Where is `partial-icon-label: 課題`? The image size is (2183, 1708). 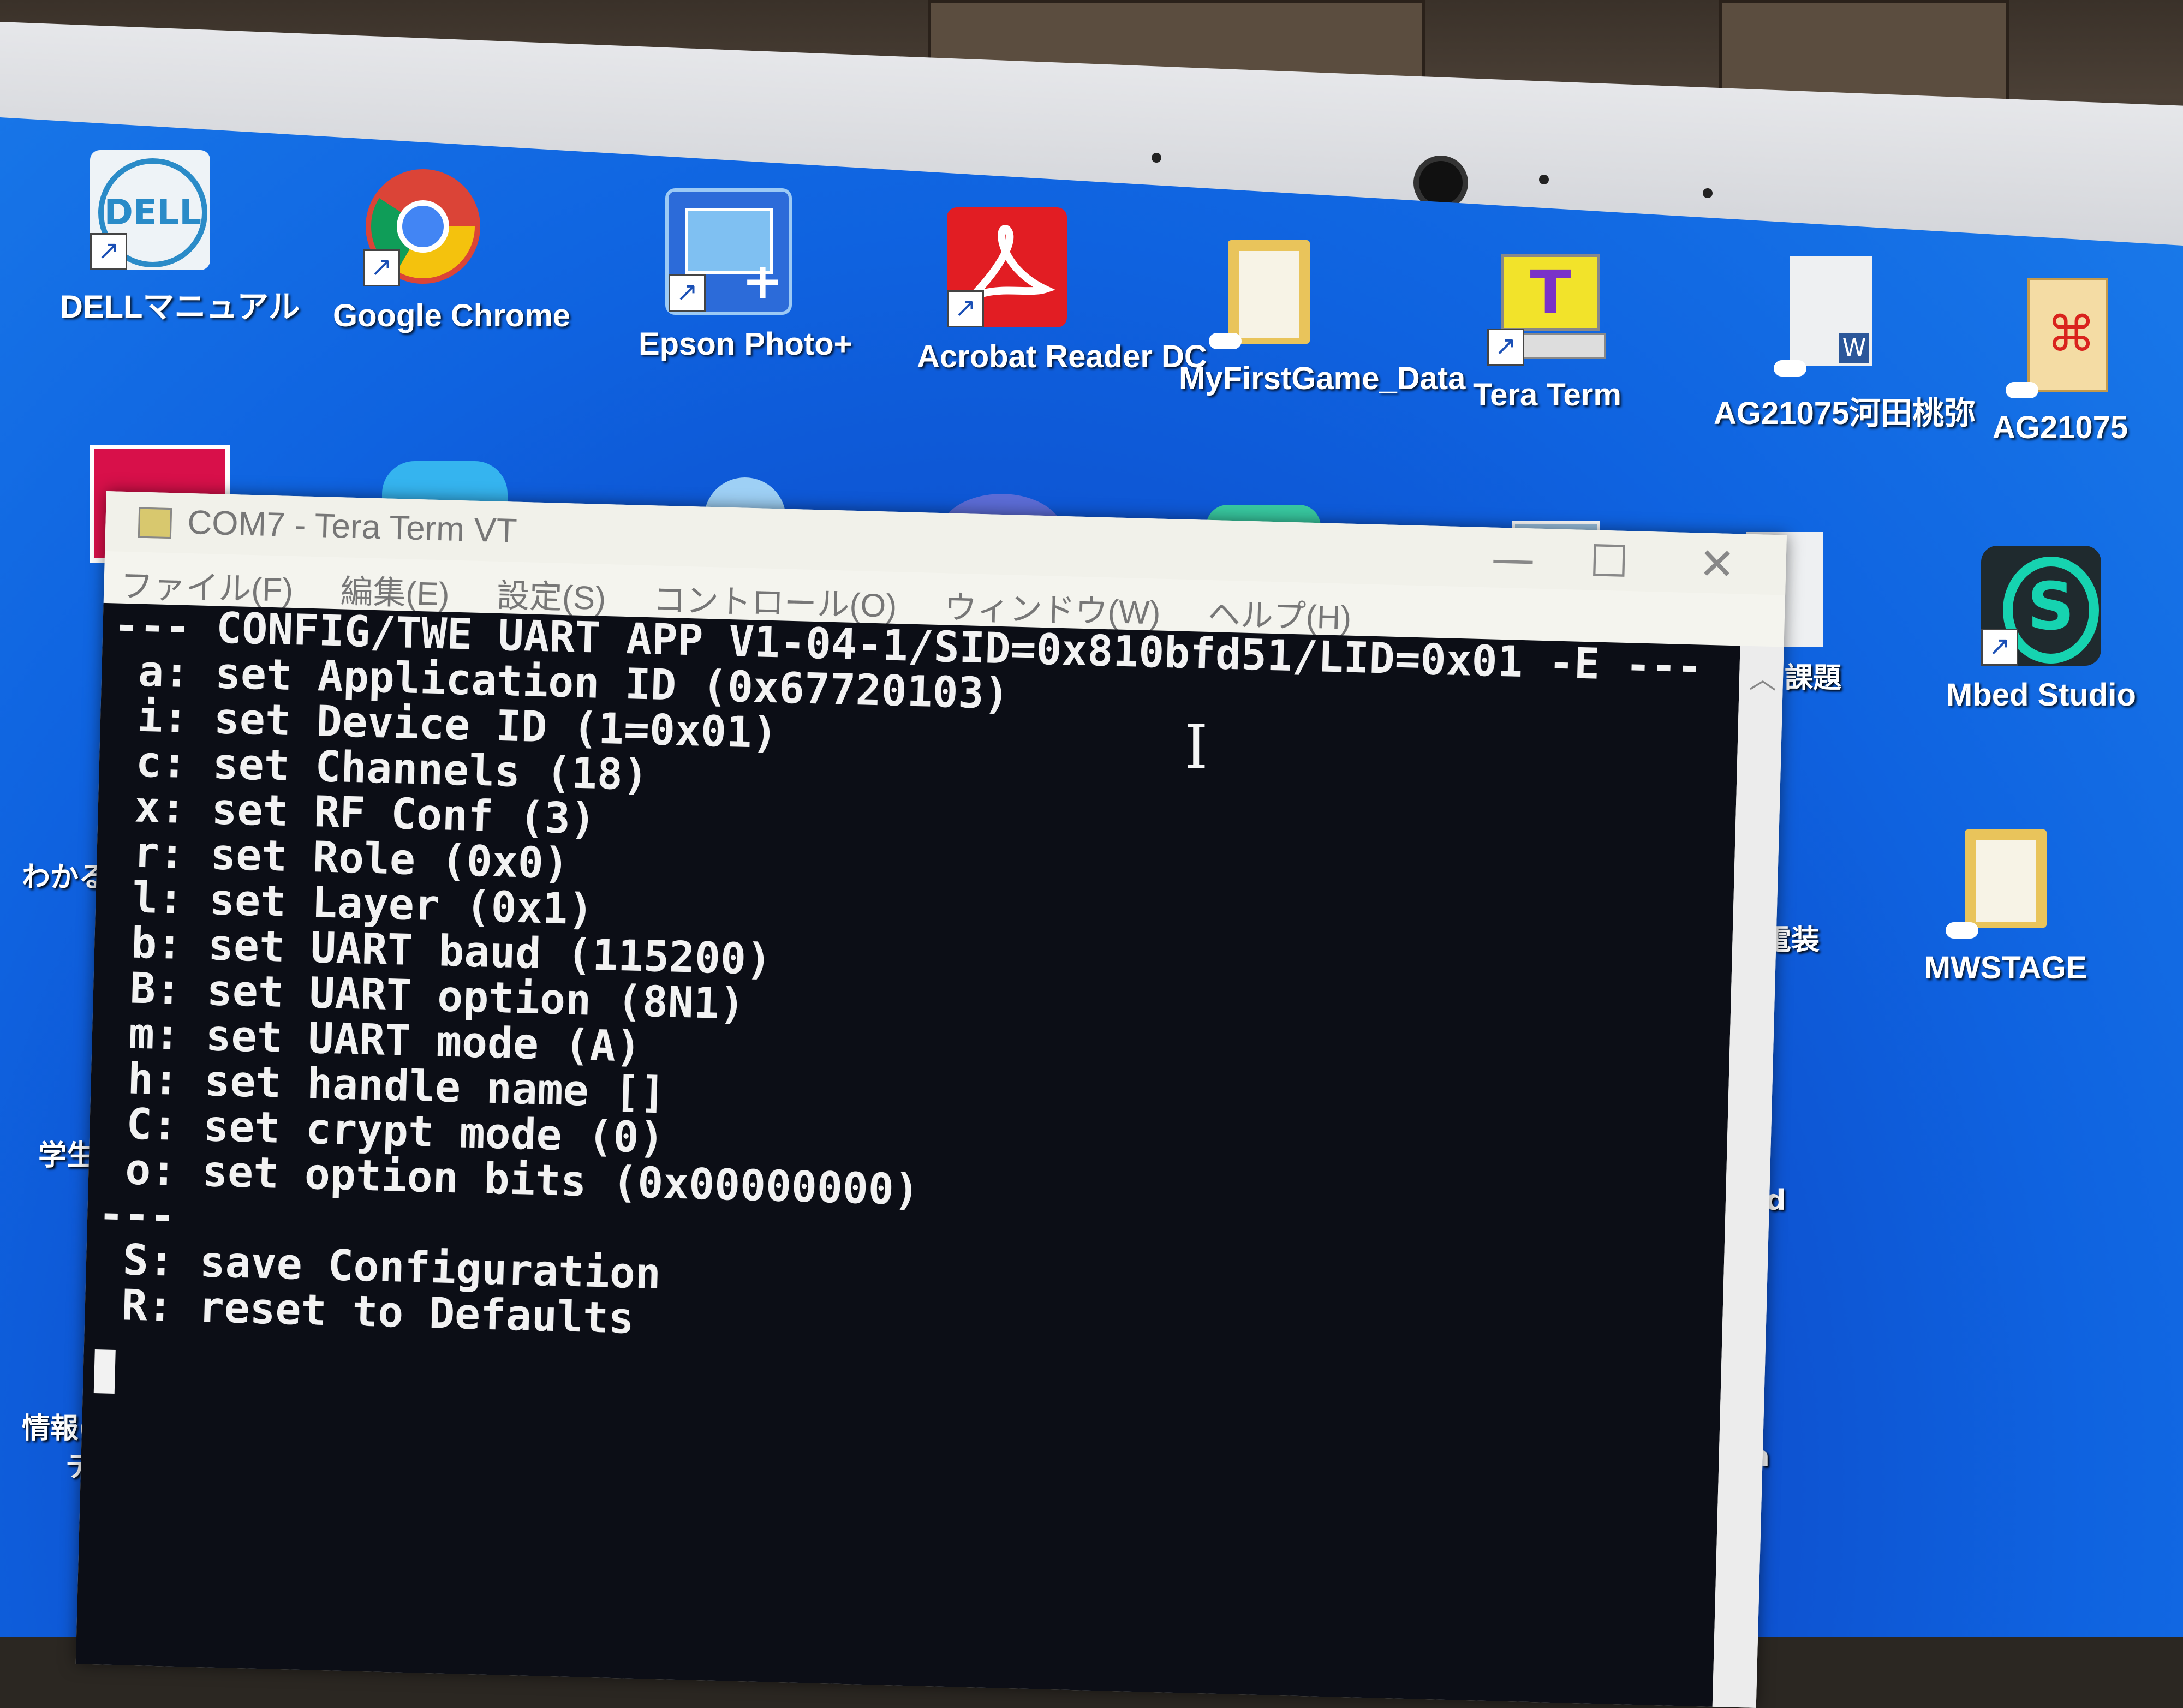 partial-icon-label: 課題 is located at coordinates (1813, 679).